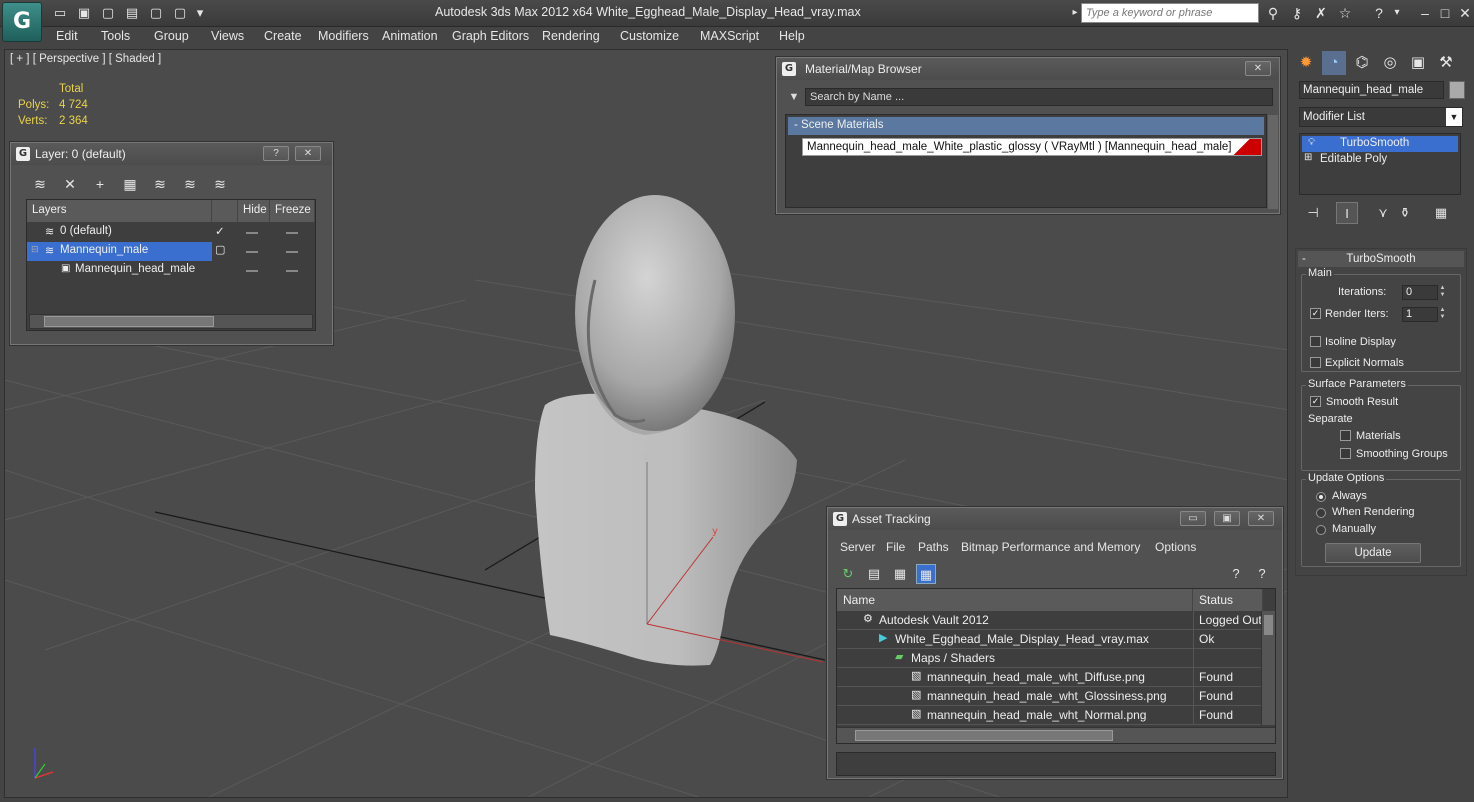 The width and height of the screenshot is (1474, 802). Describe the element at coordinates (1347, 213) in the screenshot. I see `show-end-result-icon: Ι` at that location.